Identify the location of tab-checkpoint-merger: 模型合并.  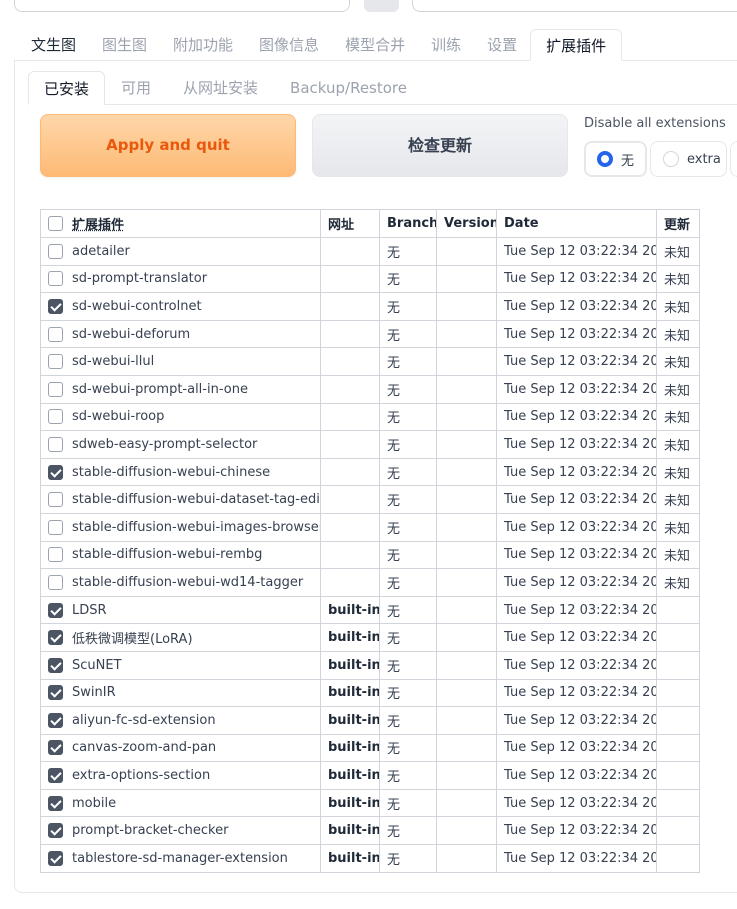
(375, 45).